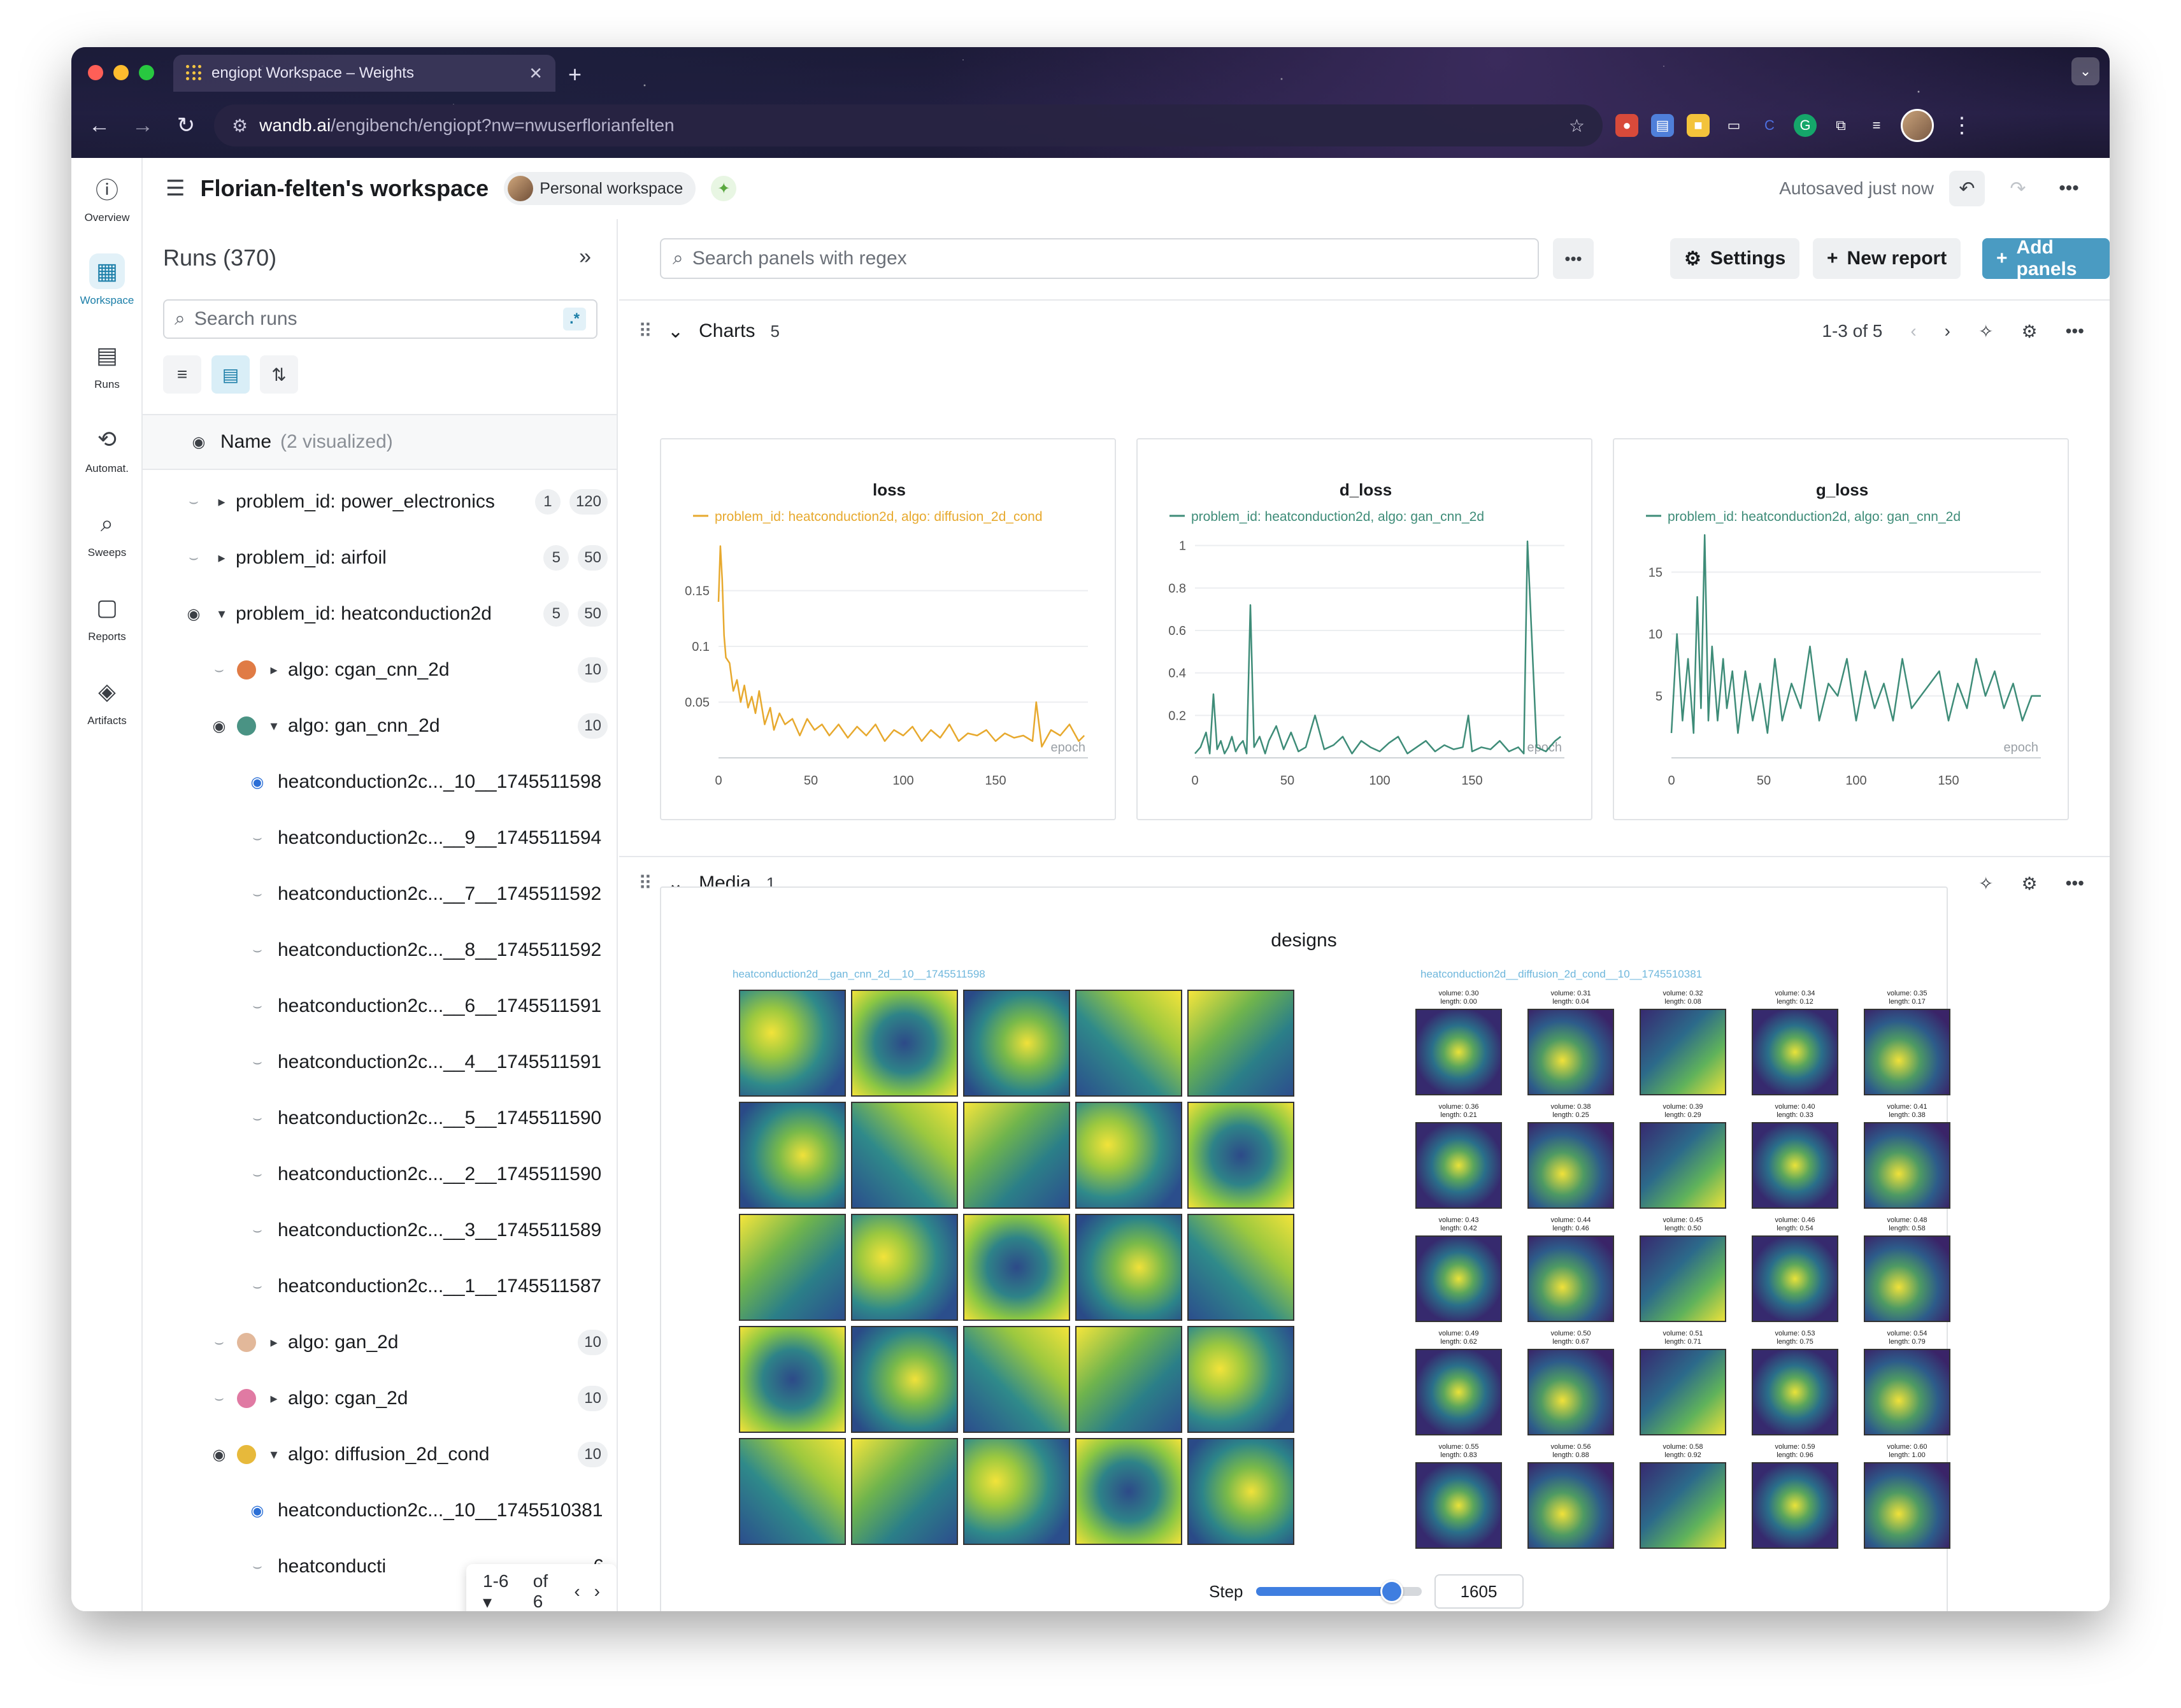 This screenshot has width=2181, height=1708. Describe the element at coordinates (147, 72) in the screenshot. I see `maximize-window-button` at that location.